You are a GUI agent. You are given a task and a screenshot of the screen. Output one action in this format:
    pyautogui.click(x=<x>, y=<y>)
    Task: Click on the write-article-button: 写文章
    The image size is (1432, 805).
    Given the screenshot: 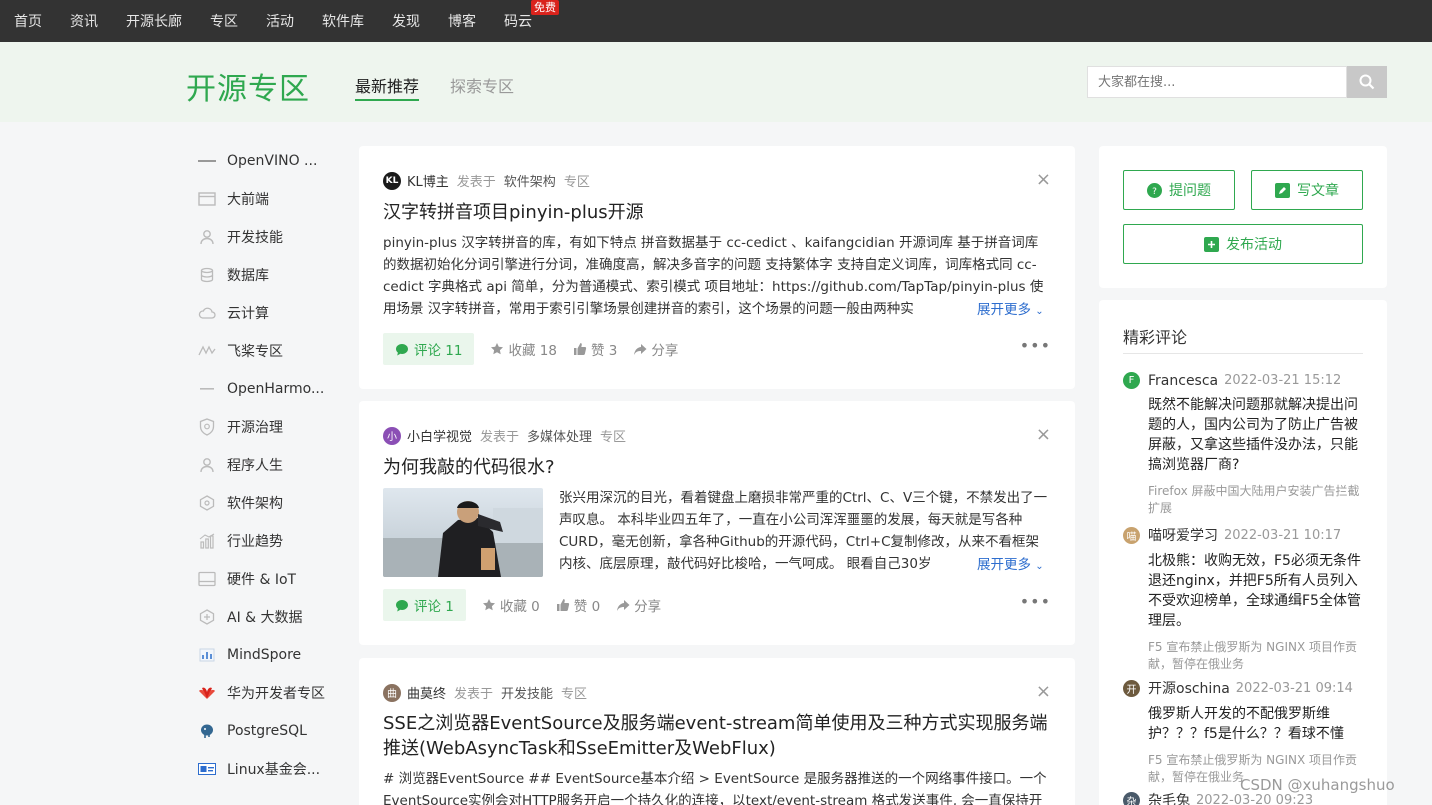 What is the action you would take?
    pyautogui.click(x=1307, y=190)
    